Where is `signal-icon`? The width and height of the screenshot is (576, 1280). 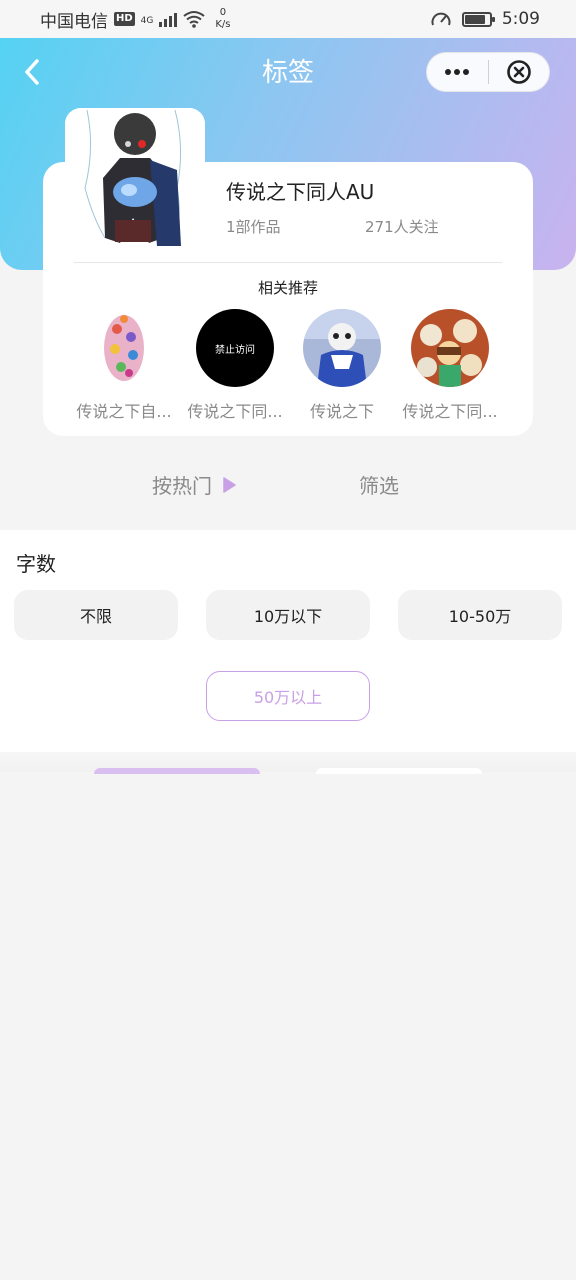 signal-icon is located at coordinates (168, 19).